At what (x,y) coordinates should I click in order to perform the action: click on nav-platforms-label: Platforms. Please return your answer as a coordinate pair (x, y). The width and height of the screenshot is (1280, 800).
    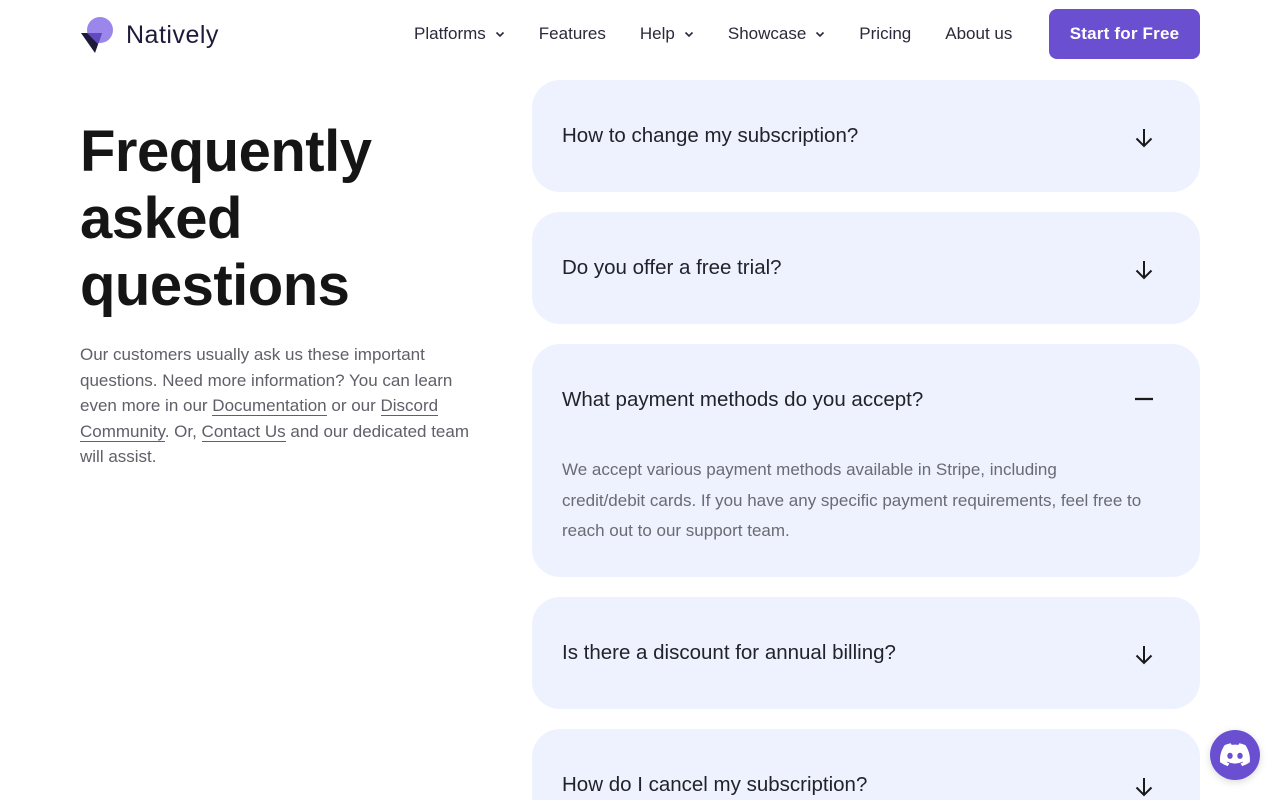
    Looking at the image, I should click on (450, 33).